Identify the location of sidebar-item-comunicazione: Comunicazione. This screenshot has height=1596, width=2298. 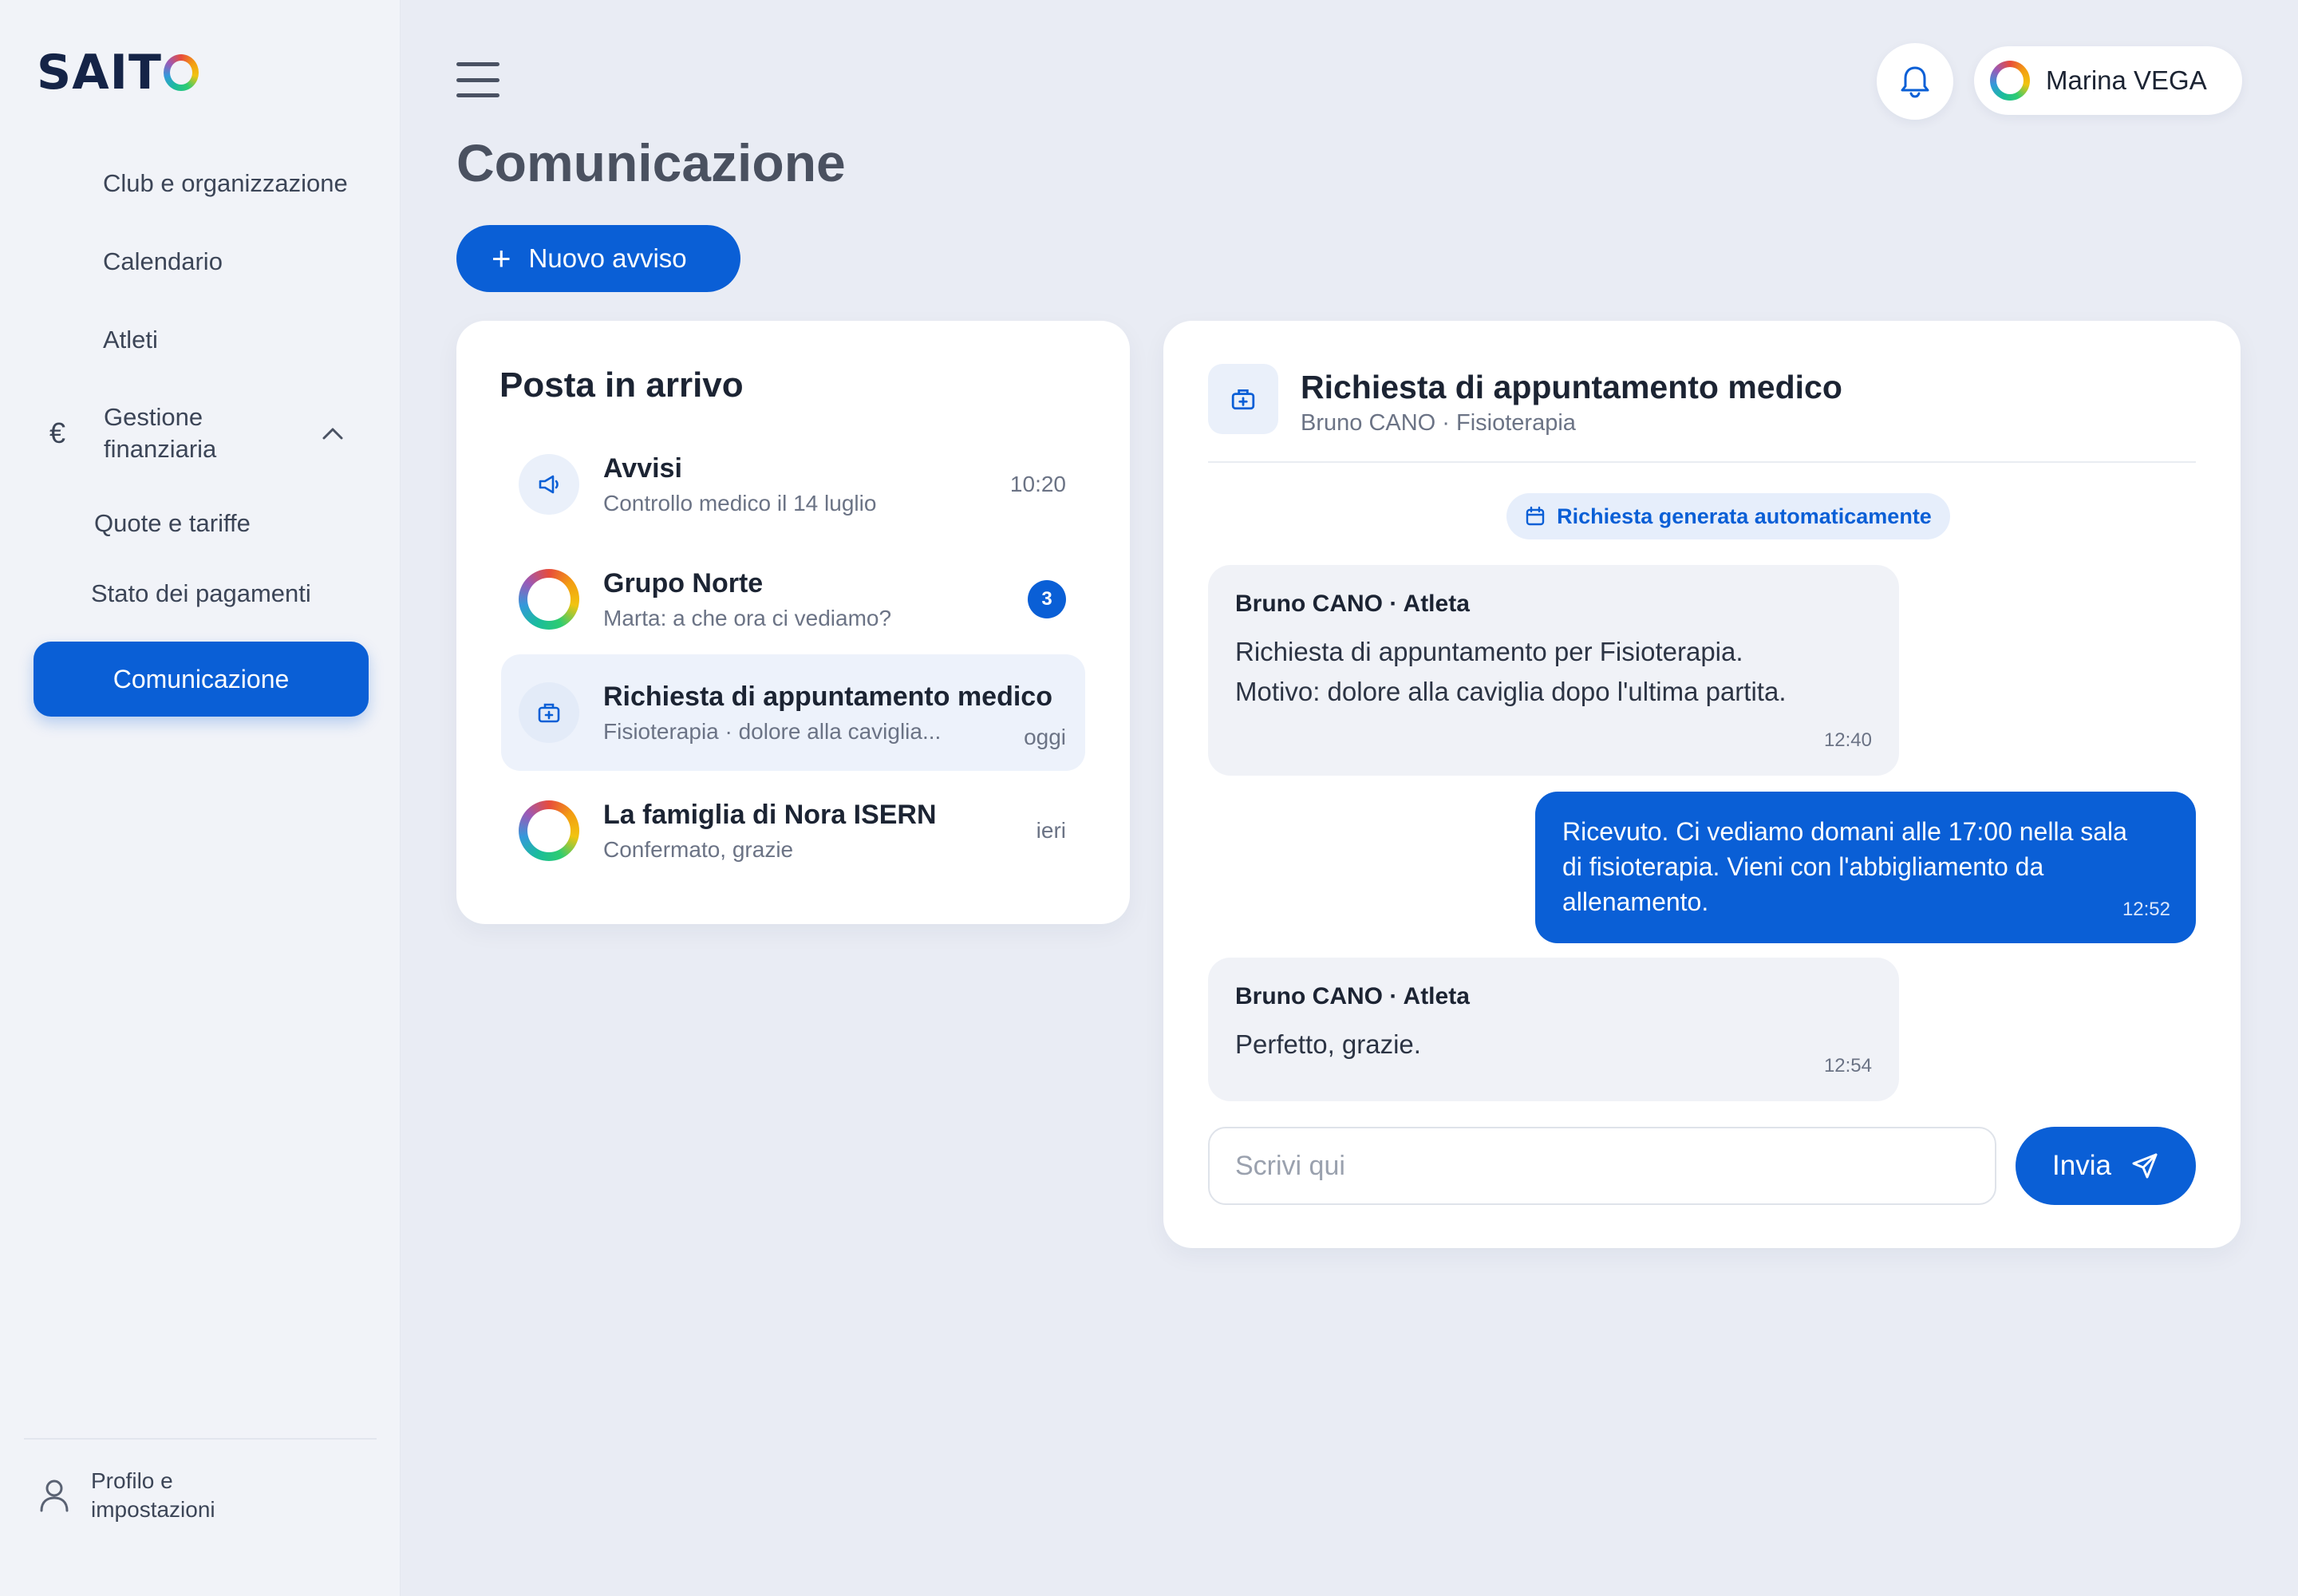
(201, 679).